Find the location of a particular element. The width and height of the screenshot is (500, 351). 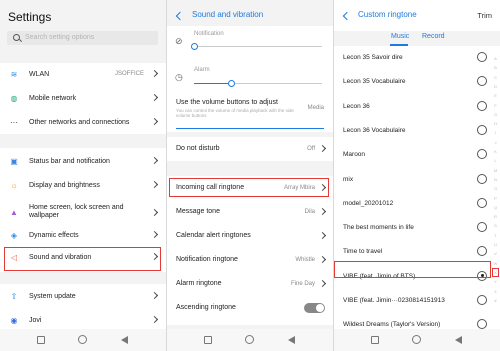

settings-item-mobile-network: ◍ Mobile network is located at coordinates (83, 99).